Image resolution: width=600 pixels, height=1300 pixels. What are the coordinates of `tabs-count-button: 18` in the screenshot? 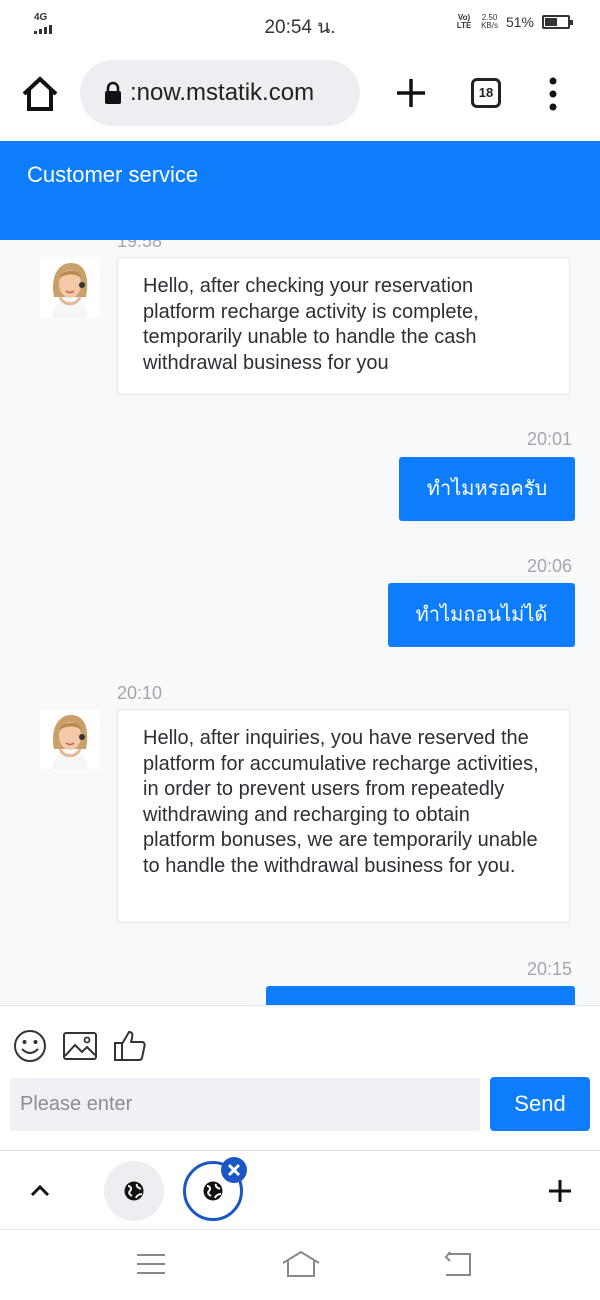 It's located at (486, 93).